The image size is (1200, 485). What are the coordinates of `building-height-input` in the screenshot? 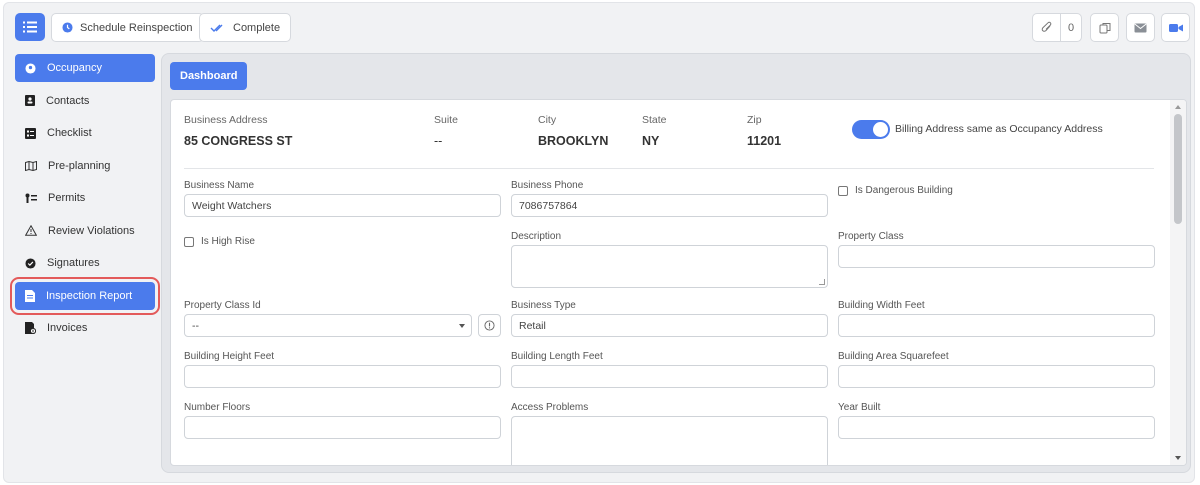 It's located at (342, 376).